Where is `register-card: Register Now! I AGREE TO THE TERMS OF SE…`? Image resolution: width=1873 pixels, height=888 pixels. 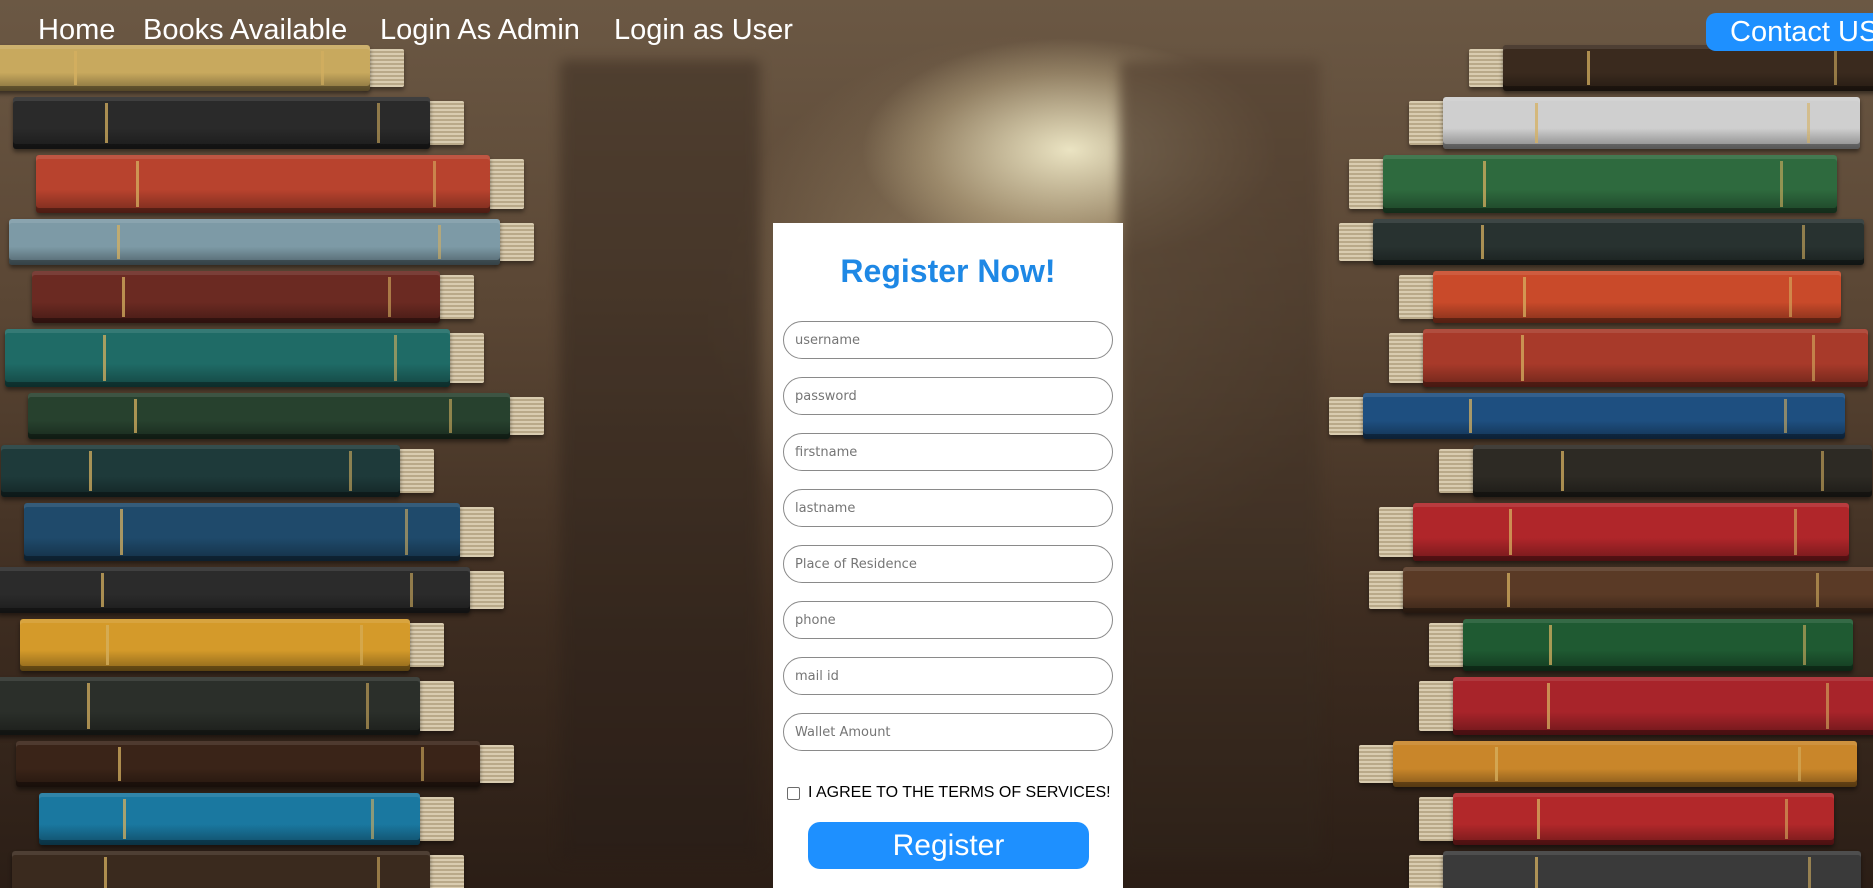 register-card: Register Now! I AGREE TO THE TERMS OF SE… is located at coordinates (948, 555).